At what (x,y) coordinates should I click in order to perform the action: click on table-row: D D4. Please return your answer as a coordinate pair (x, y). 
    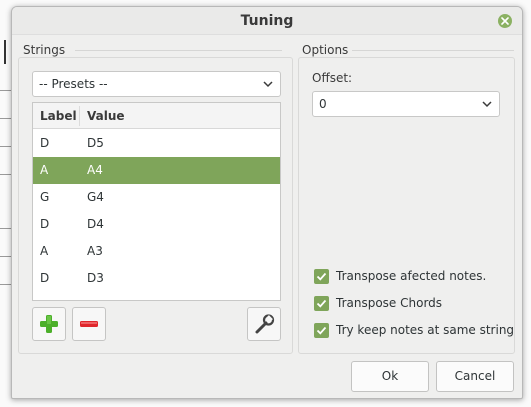
    Looking at the image, I should click on (156, 224).